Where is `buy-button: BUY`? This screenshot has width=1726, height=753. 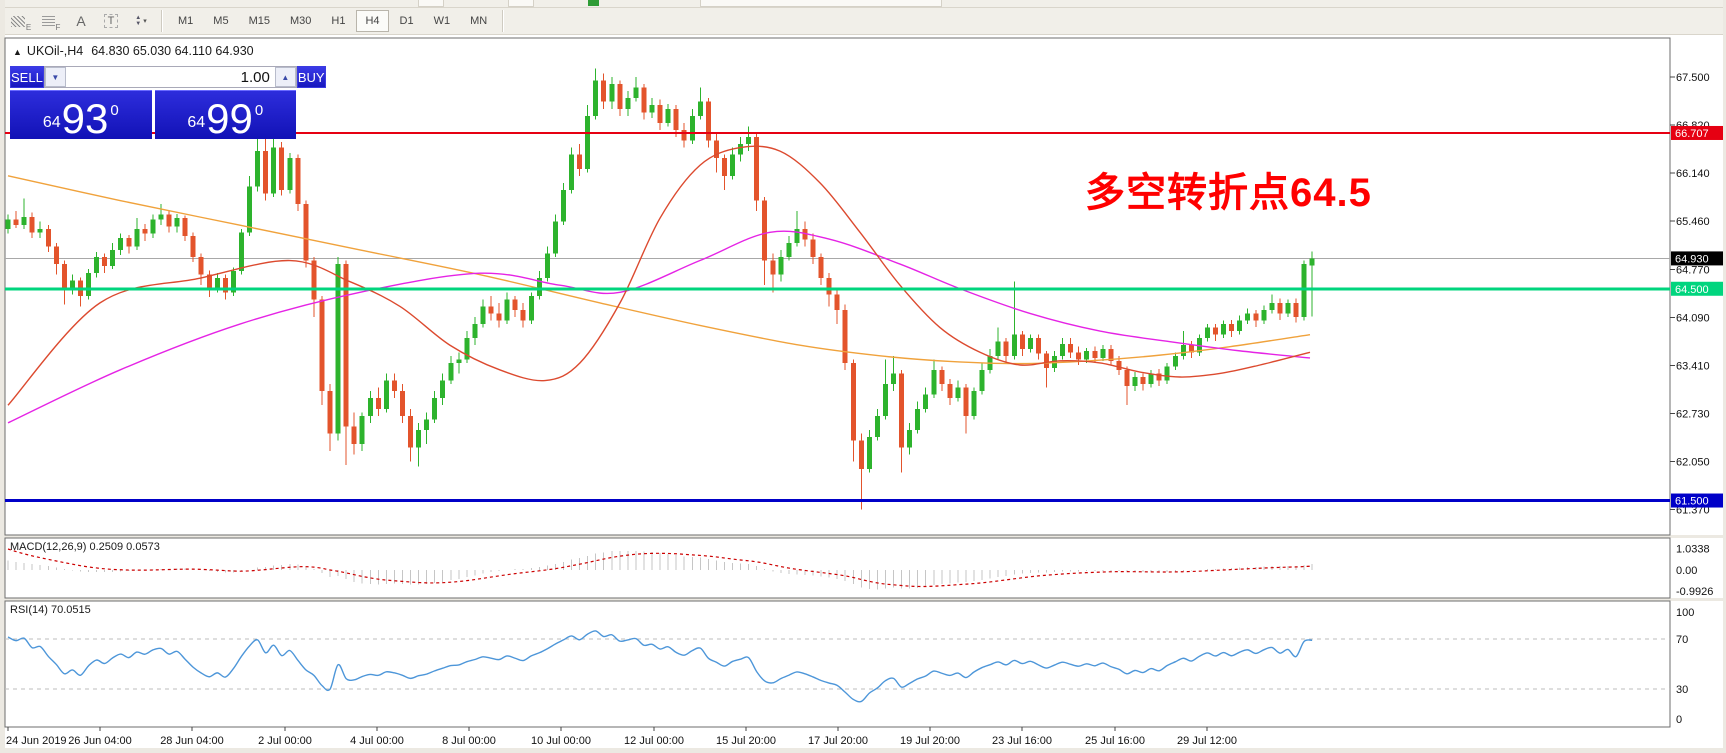 buy-button: BUY is located at coordinates (311, 77).